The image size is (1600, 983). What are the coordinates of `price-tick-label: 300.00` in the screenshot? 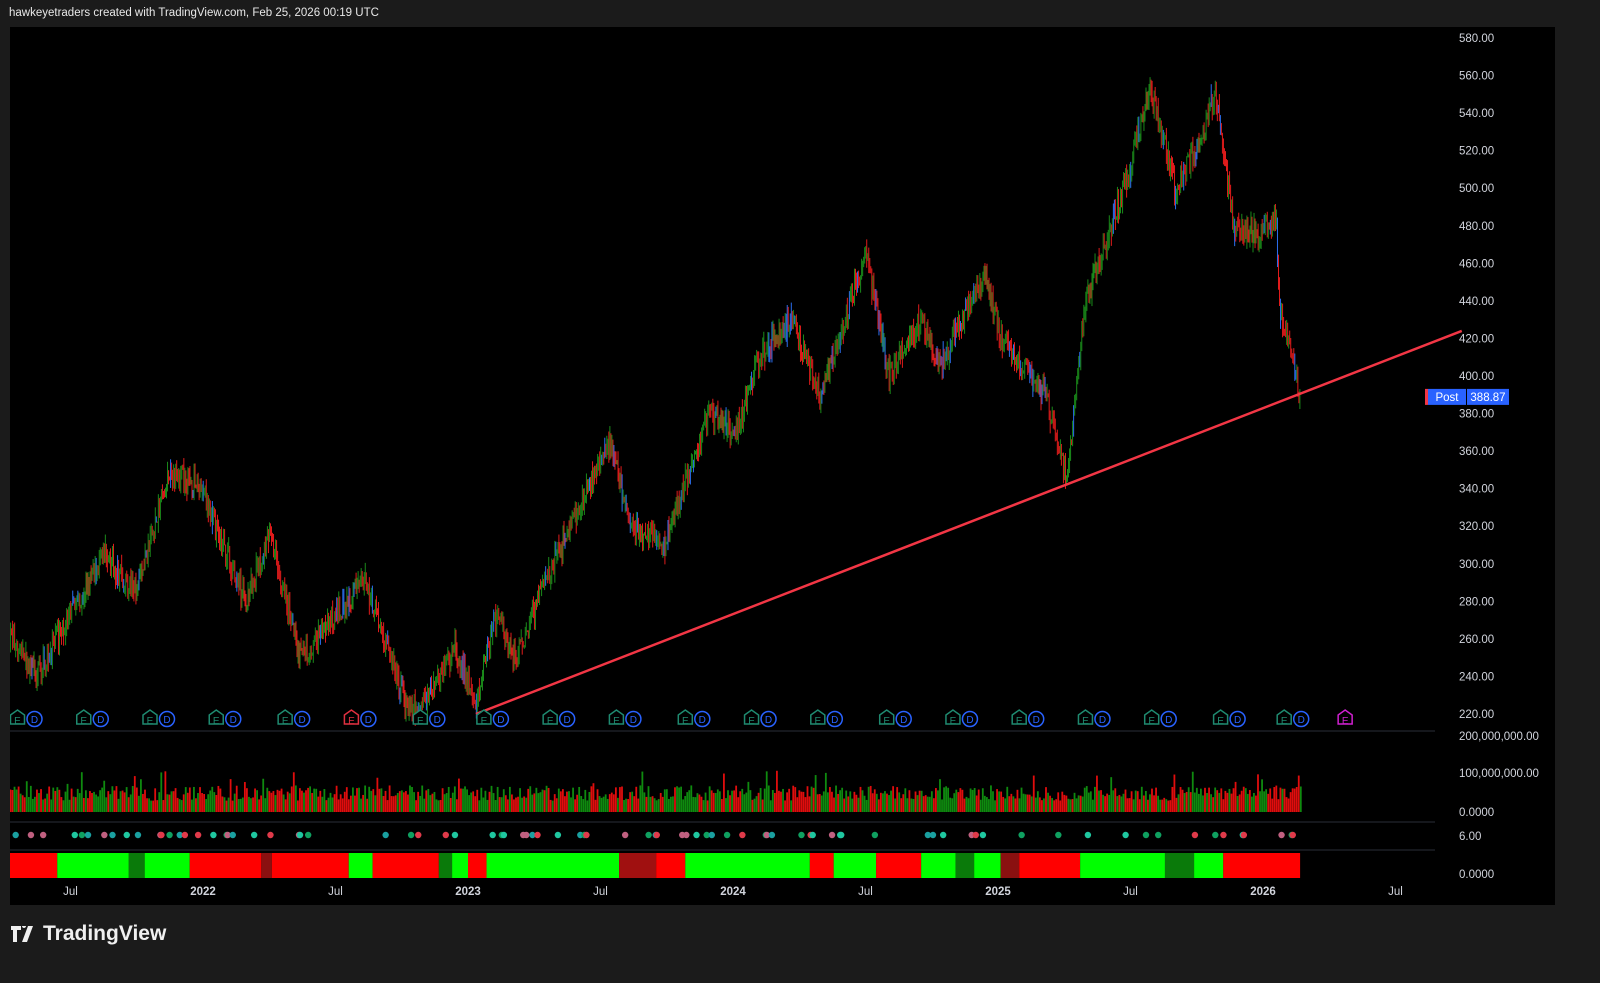 It's located at (1476, 565).